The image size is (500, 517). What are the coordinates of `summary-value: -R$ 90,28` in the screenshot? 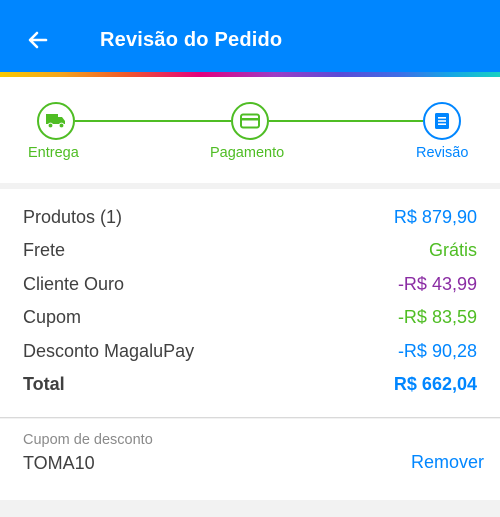 It's located at (437, 350).